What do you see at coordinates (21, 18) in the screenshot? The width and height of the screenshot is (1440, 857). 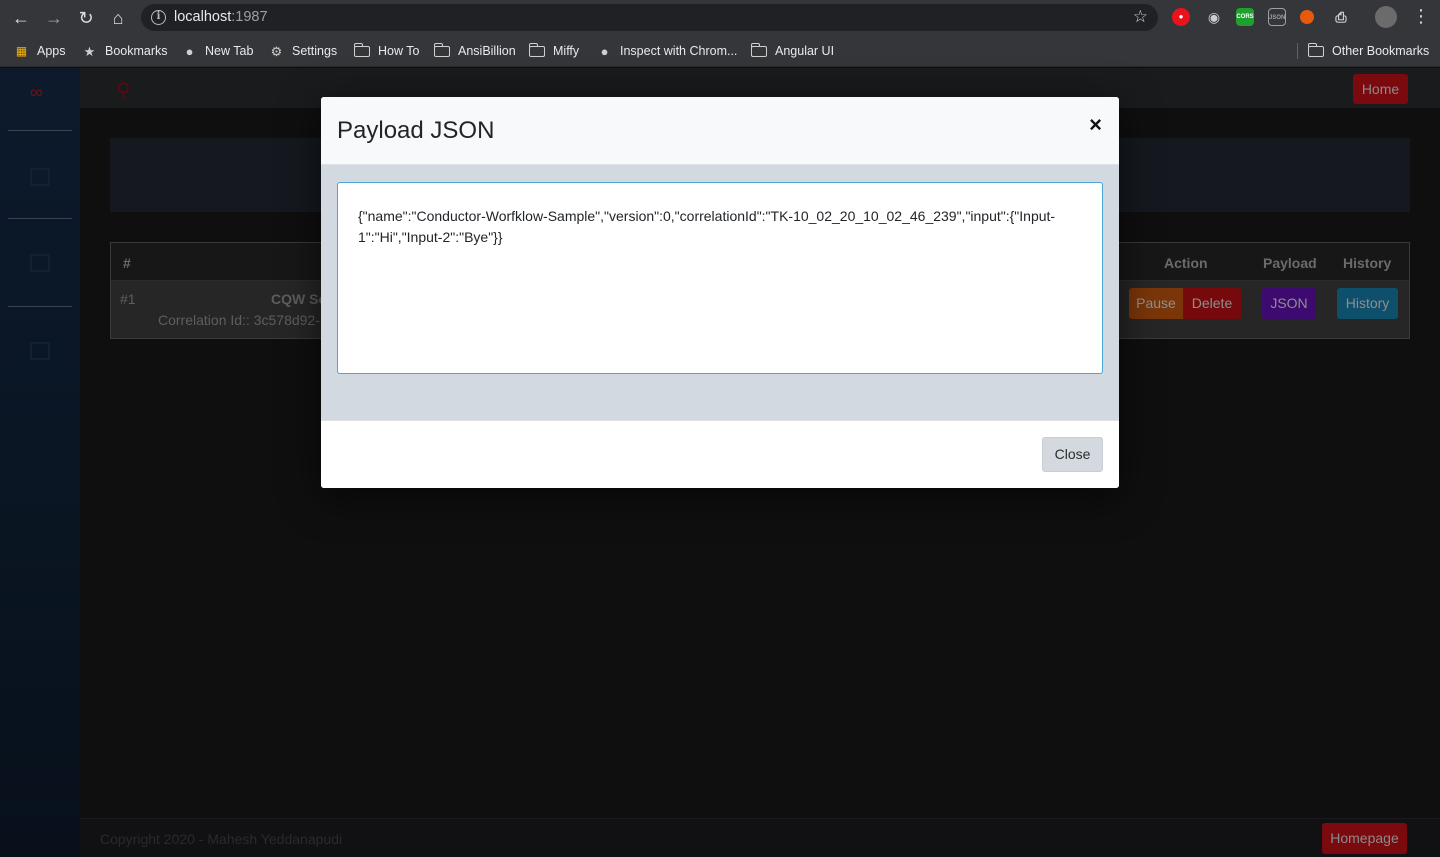 I see `back-arrow-icon: ←` at bounding box center [21, 18].